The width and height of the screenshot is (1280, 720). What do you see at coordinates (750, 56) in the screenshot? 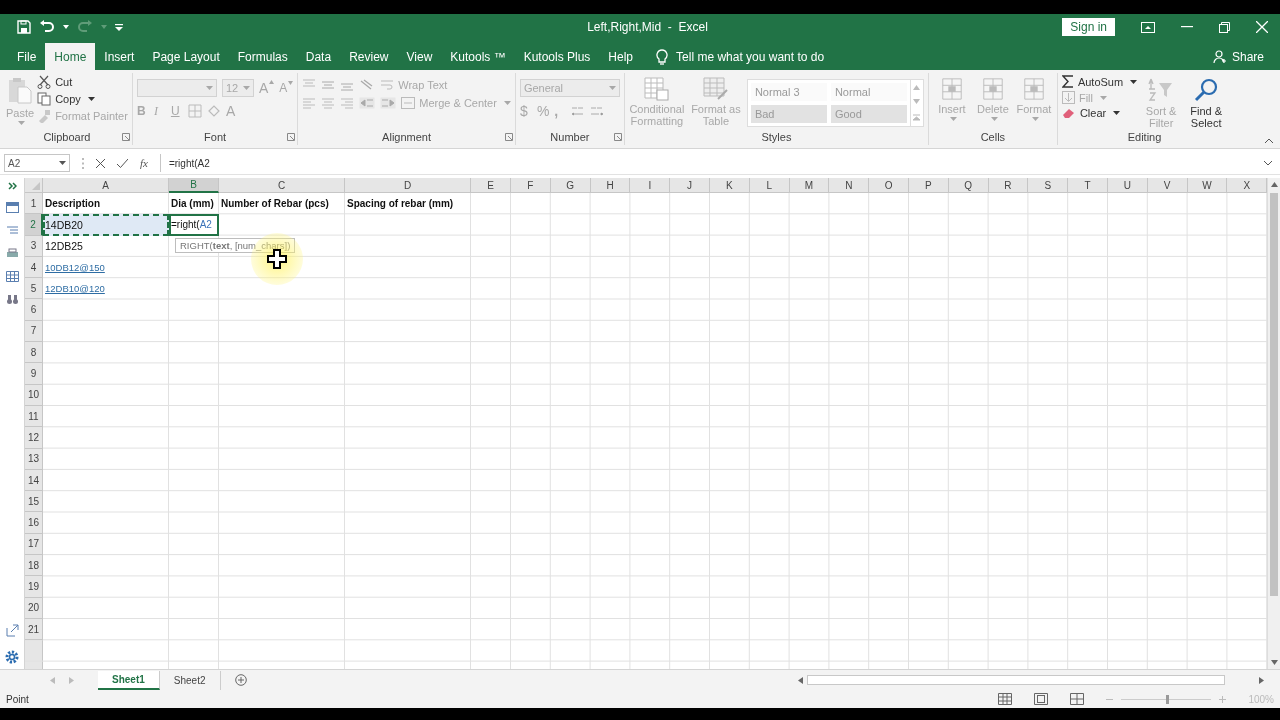
I see `tell-me-field: Tell me what you want to do` at bounding box center [750, 56].